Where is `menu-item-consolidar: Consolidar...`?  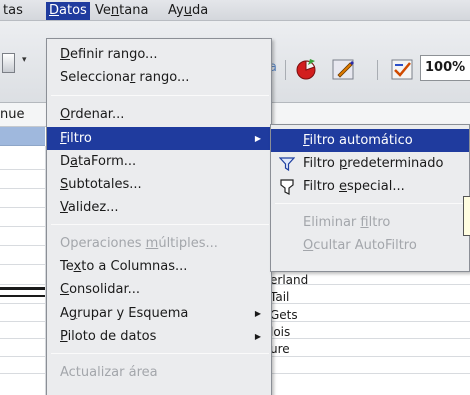
menu-item-consolidar: Consolidar... is located at coordinates (159, 289).